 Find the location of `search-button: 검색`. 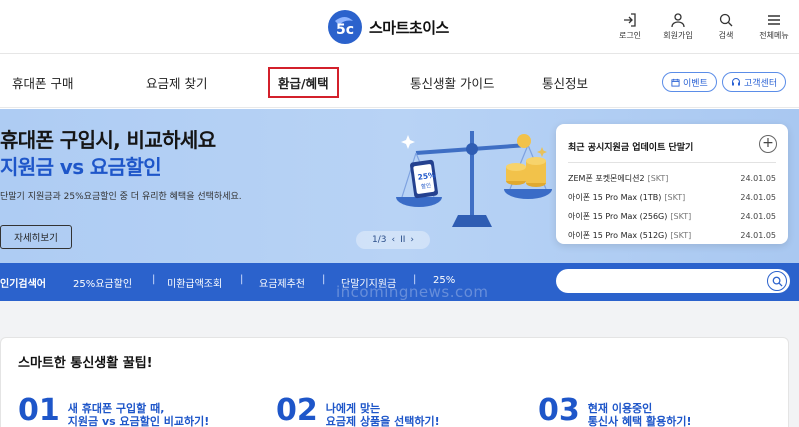

search-button: 검색 is located at coordinates (726, 26).